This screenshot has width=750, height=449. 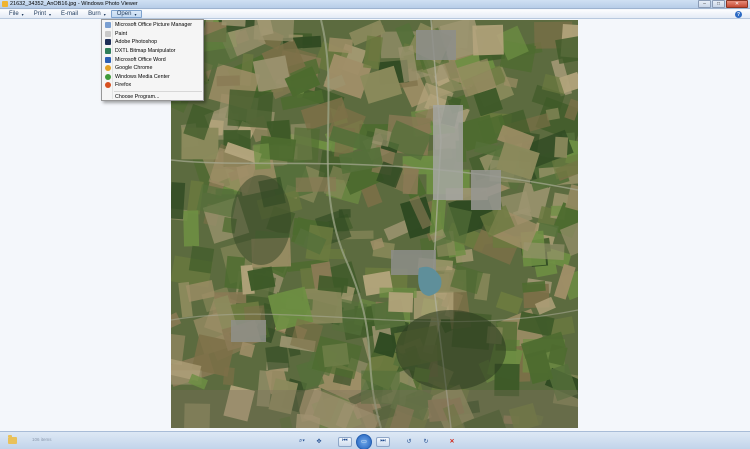 What do you see at coordinates (364, 441) in the screenshot?
I see `slideshow-button: ▭` at bounding box center [364, 441].